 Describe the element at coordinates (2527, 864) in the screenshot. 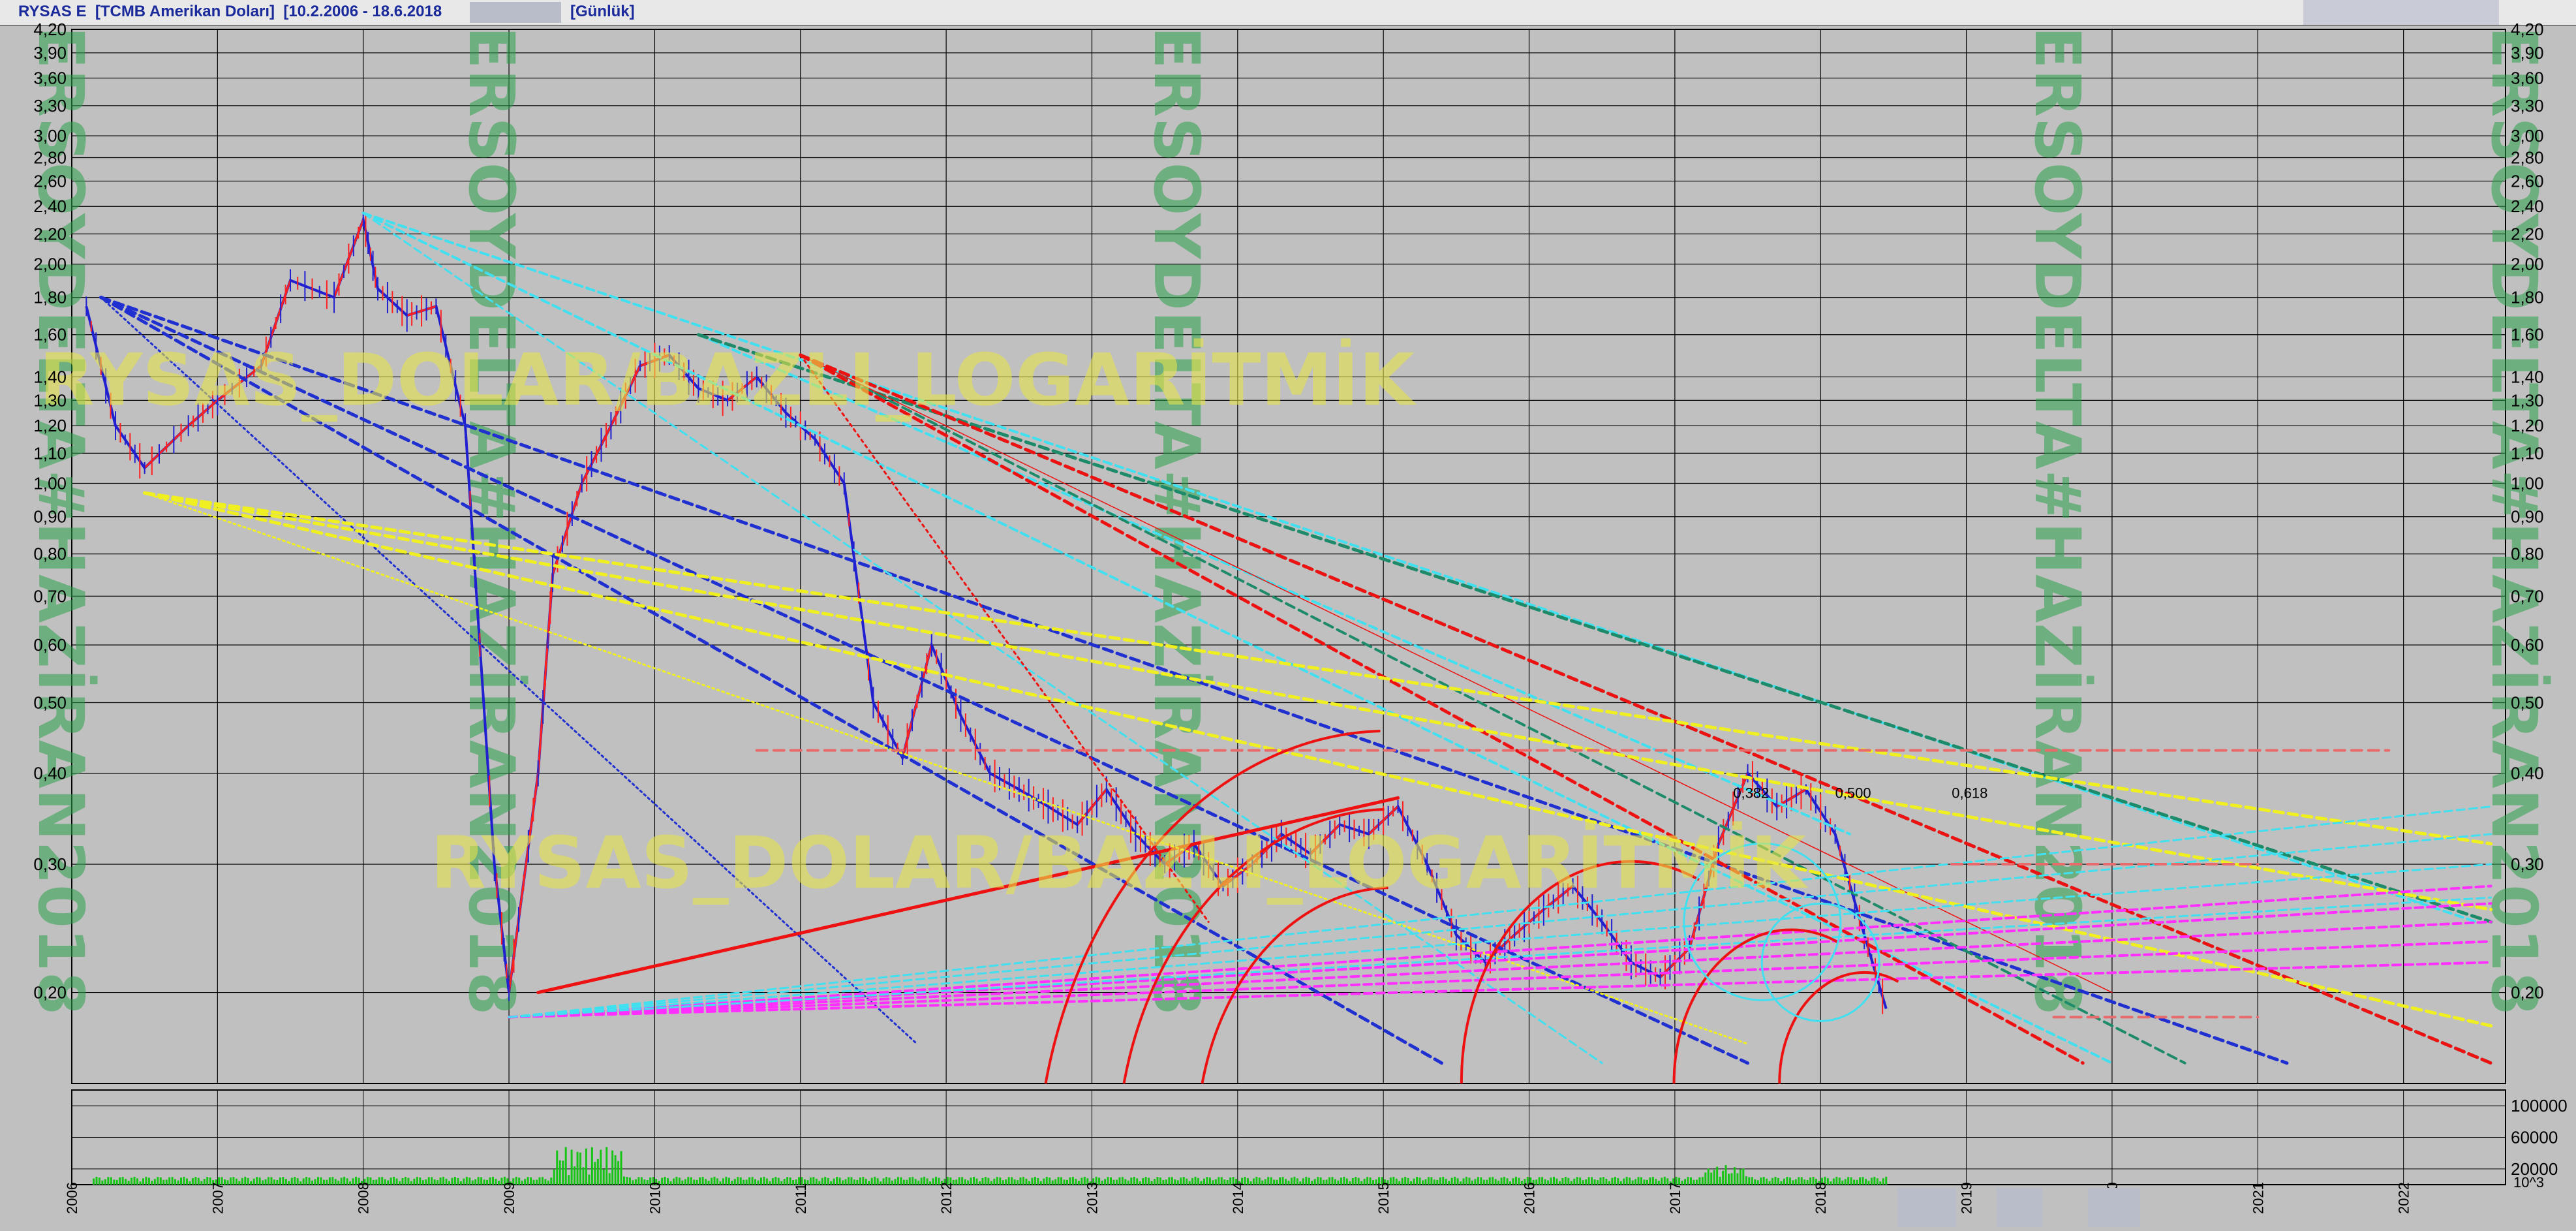

I see `y-tick-label-right: 0,30` at that location.